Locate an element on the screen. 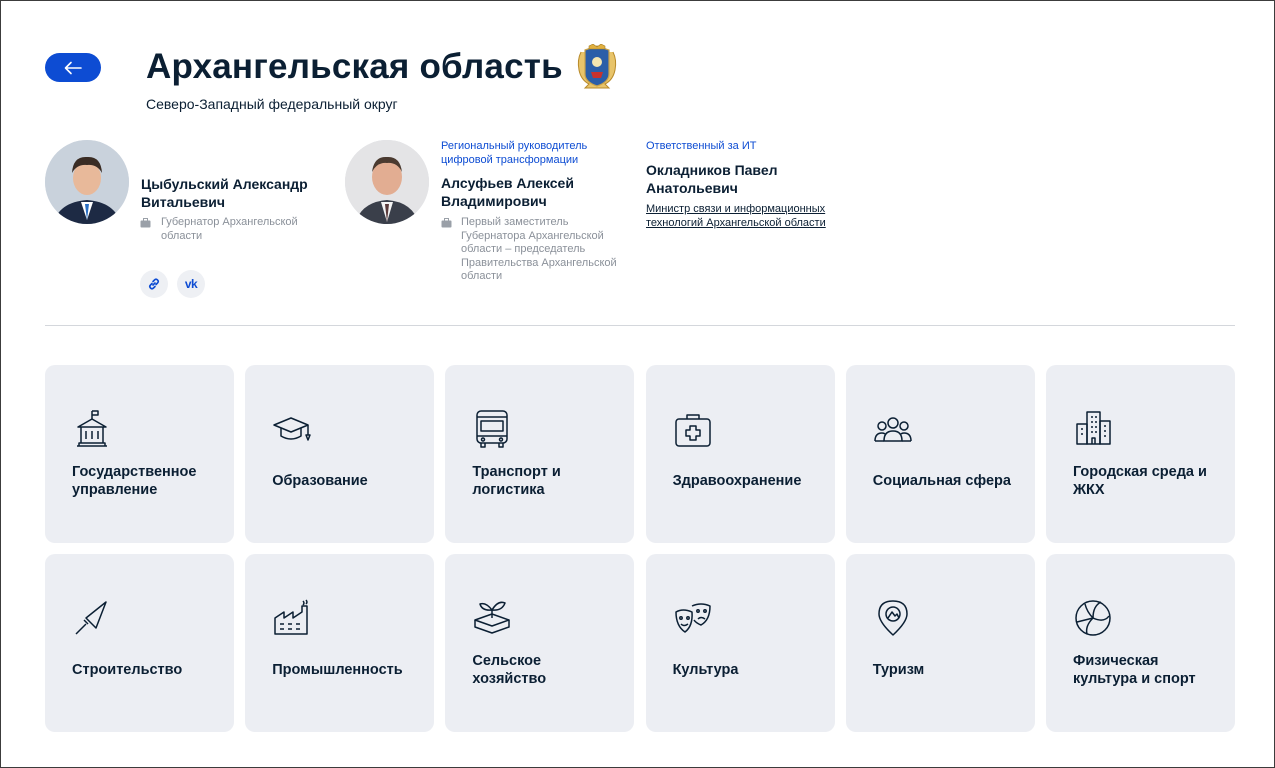  sprout-icon is located at coordinates (492, 617).